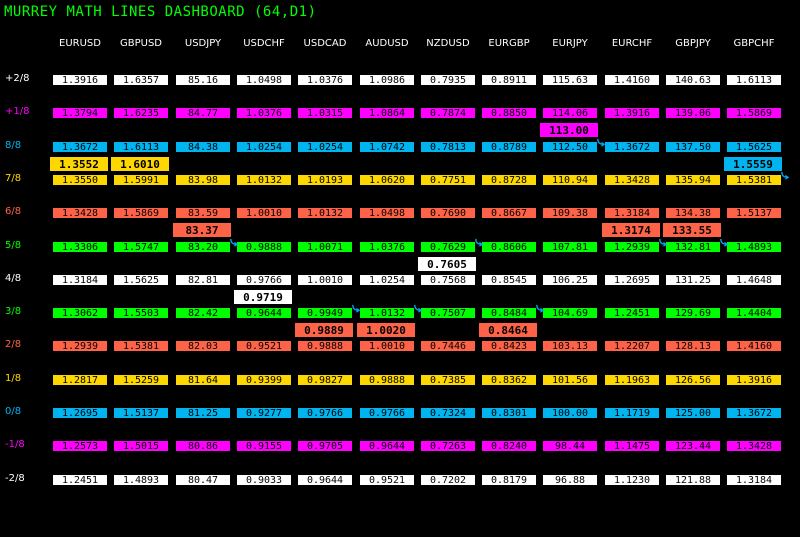 This screenshot has height=537, width=800. I want to click on level-cell: 0.7874, so click(448, 113).